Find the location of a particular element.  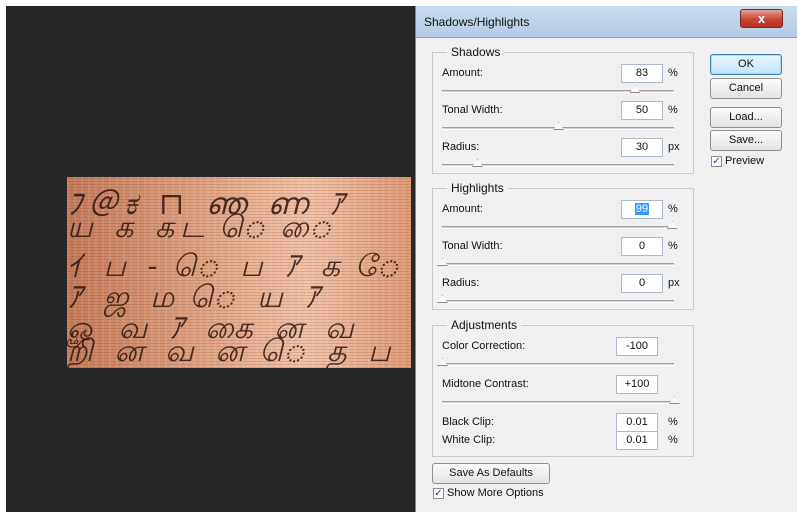

shadows-radius-input: 30 is located at coordinates (642, 147).